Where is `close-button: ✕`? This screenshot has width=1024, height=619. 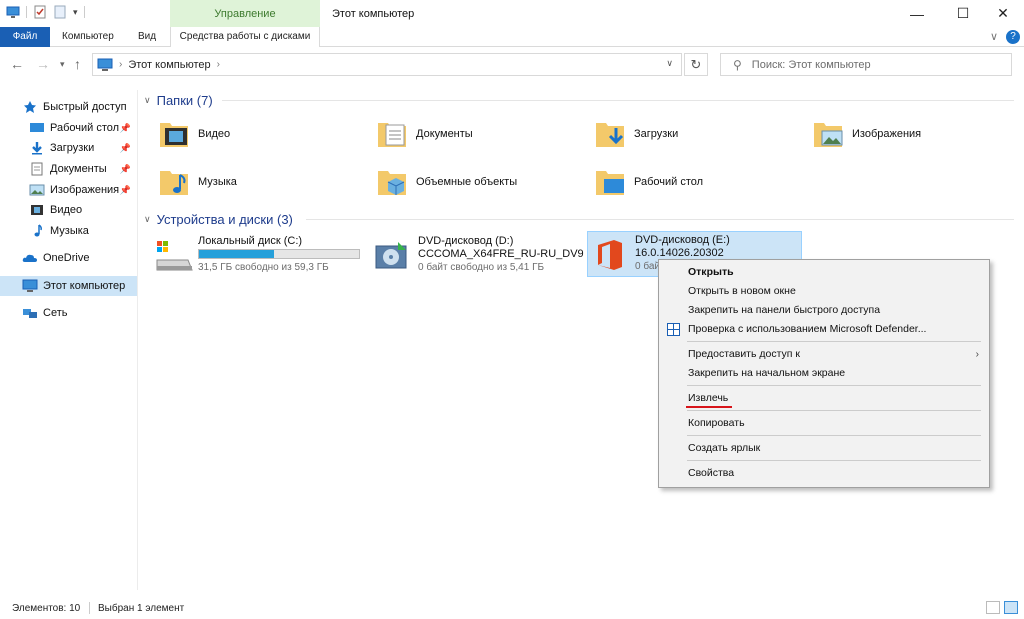
close-button: ✕ is located at coordinates (1002, 13).